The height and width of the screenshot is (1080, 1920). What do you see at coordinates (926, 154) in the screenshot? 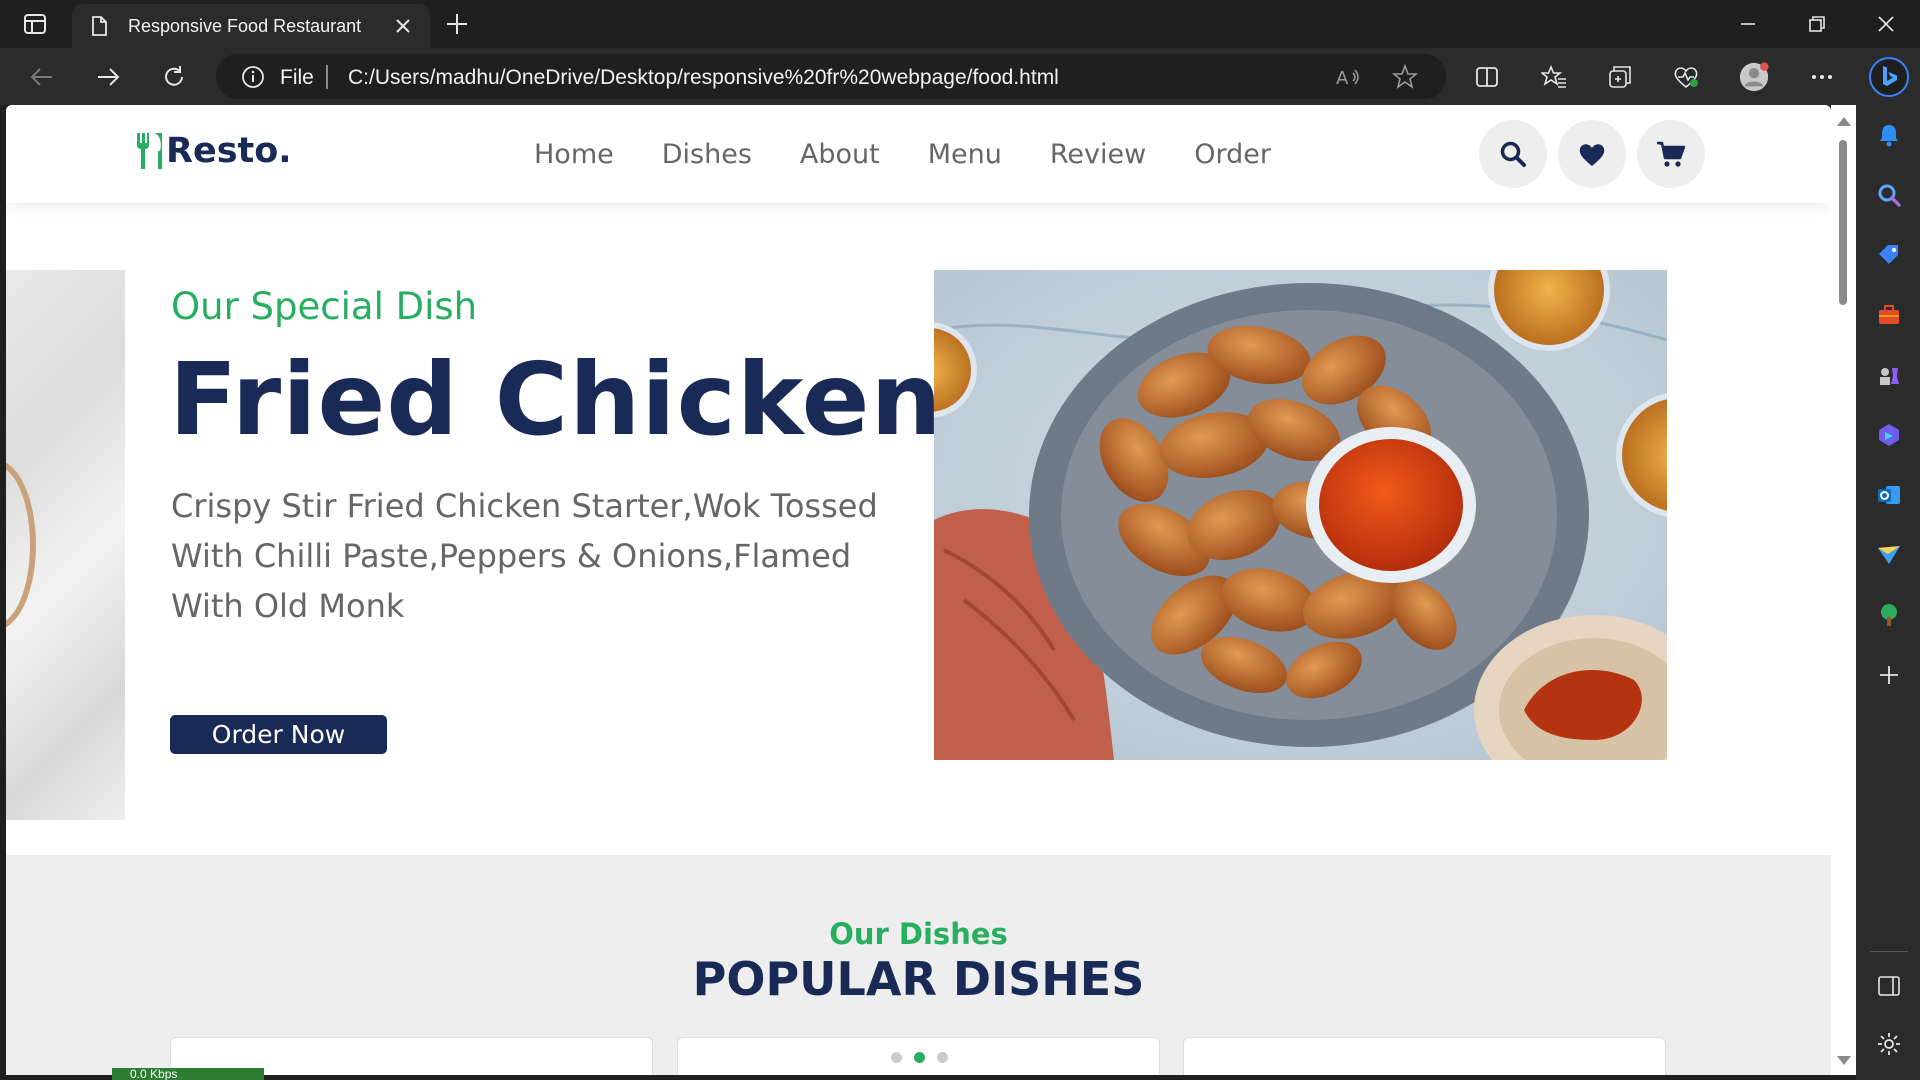
I see `site-nav: Home Dishes About Menu Review Order` at bounding box center [926, 154].